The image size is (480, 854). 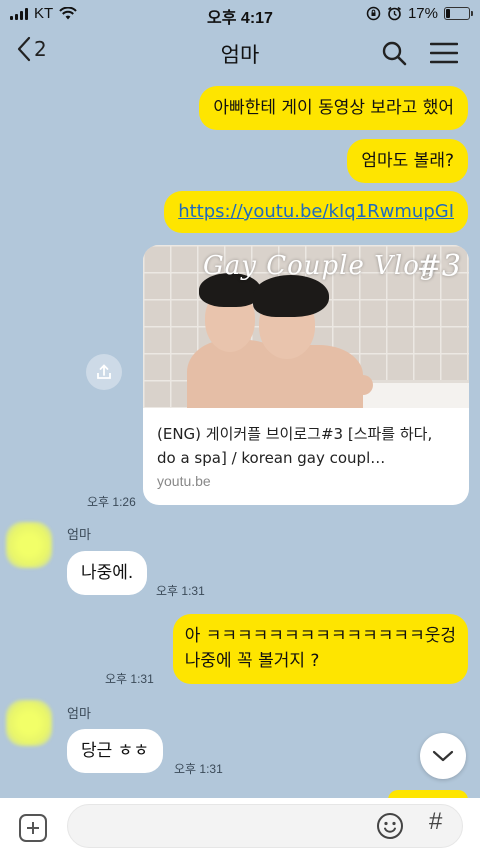 I want to click on thumbnail-tag: #3, so click(x=438, y=266).